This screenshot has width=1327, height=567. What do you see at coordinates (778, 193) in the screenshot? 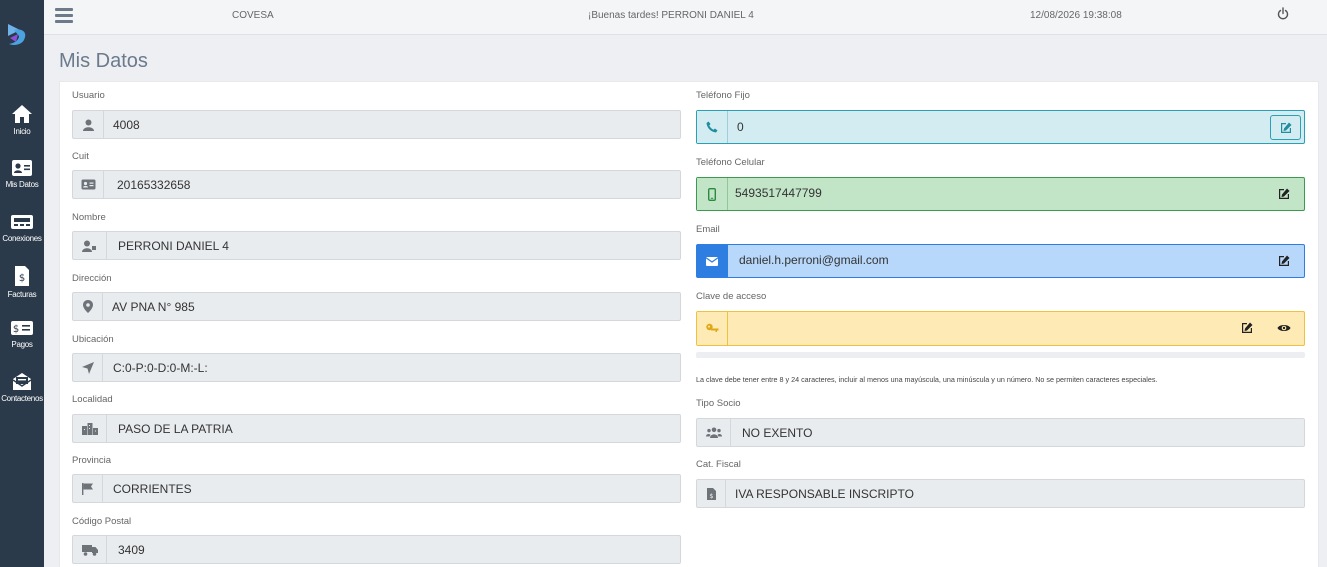
I see `telefono-celular-value: 5493517447799` at bounding box center [778, 193].